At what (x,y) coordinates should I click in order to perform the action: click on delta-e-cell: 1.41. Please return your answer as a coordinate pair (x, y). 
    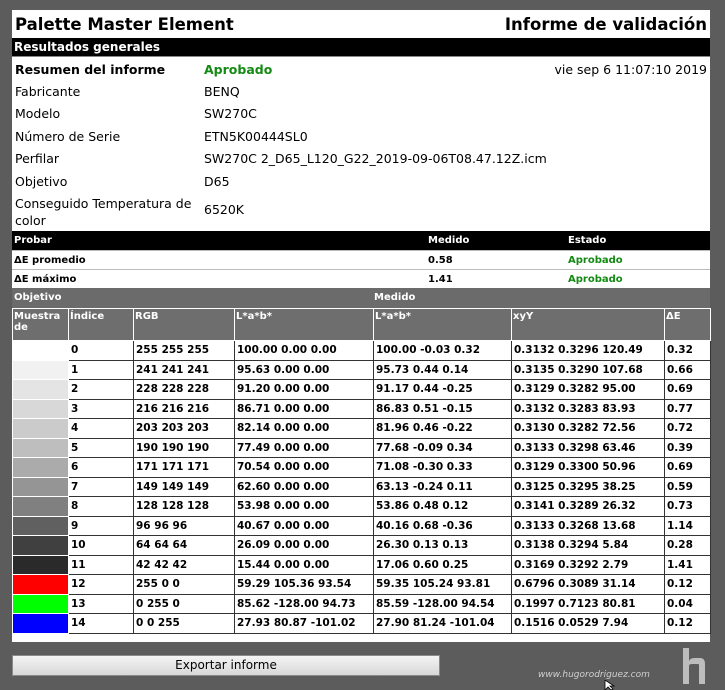
    Looking at the image, I should click on (687, 564).